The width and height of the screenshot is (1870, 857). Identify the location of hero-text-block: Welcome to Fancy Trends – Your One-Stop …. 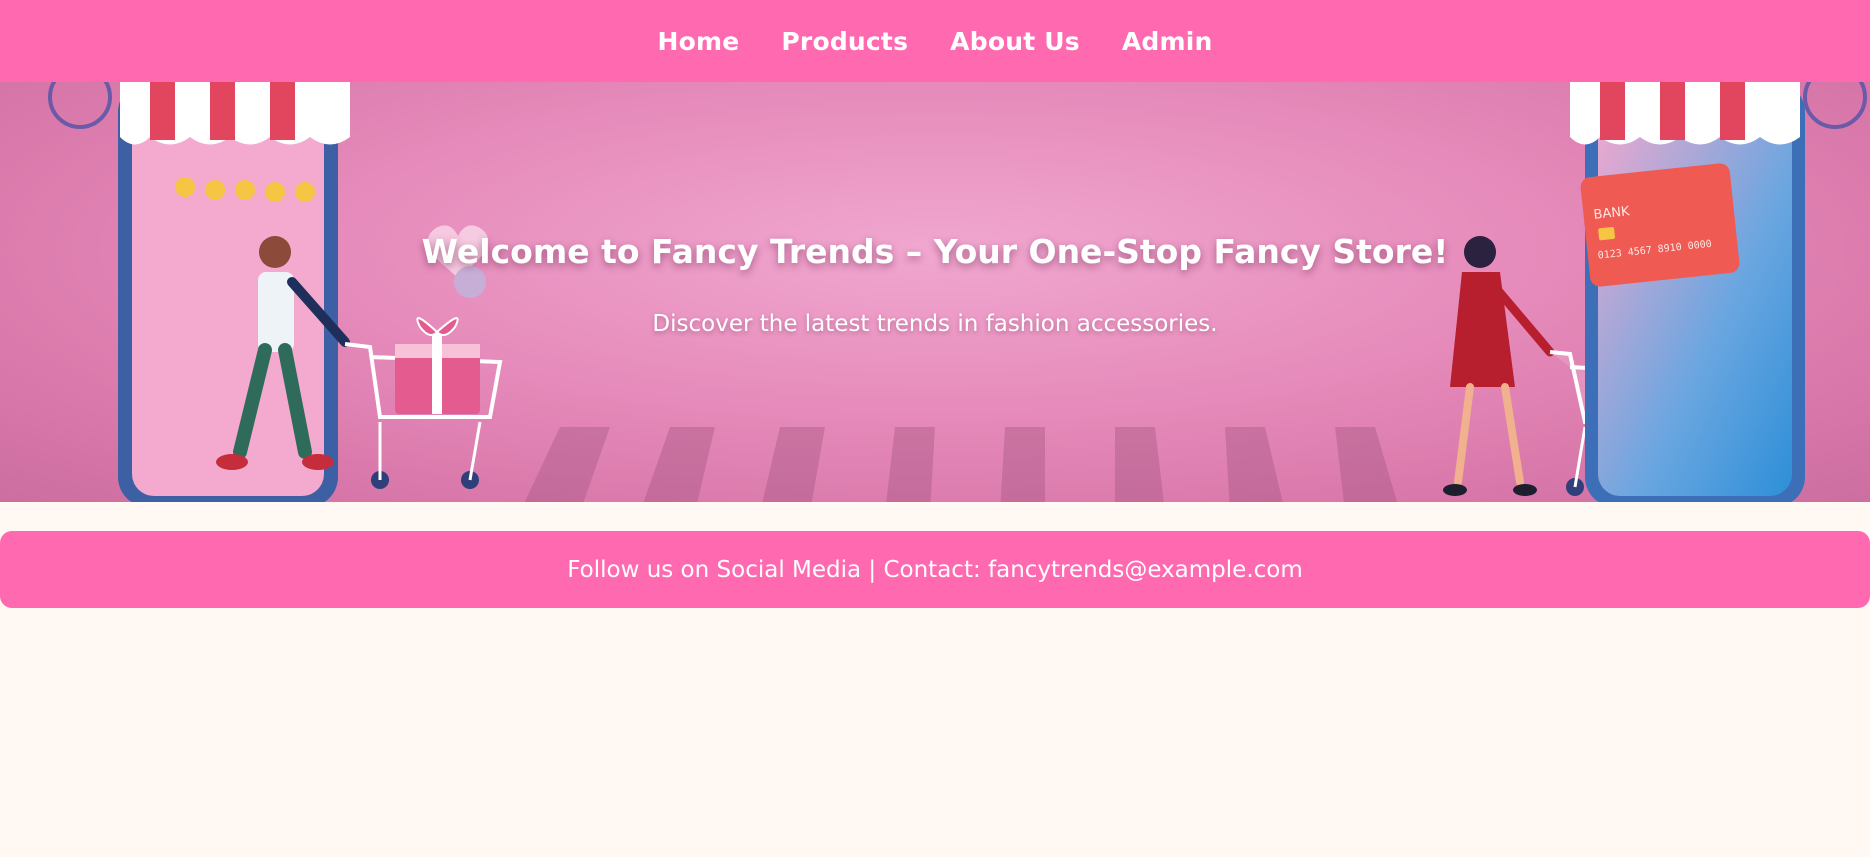
(935, 284).